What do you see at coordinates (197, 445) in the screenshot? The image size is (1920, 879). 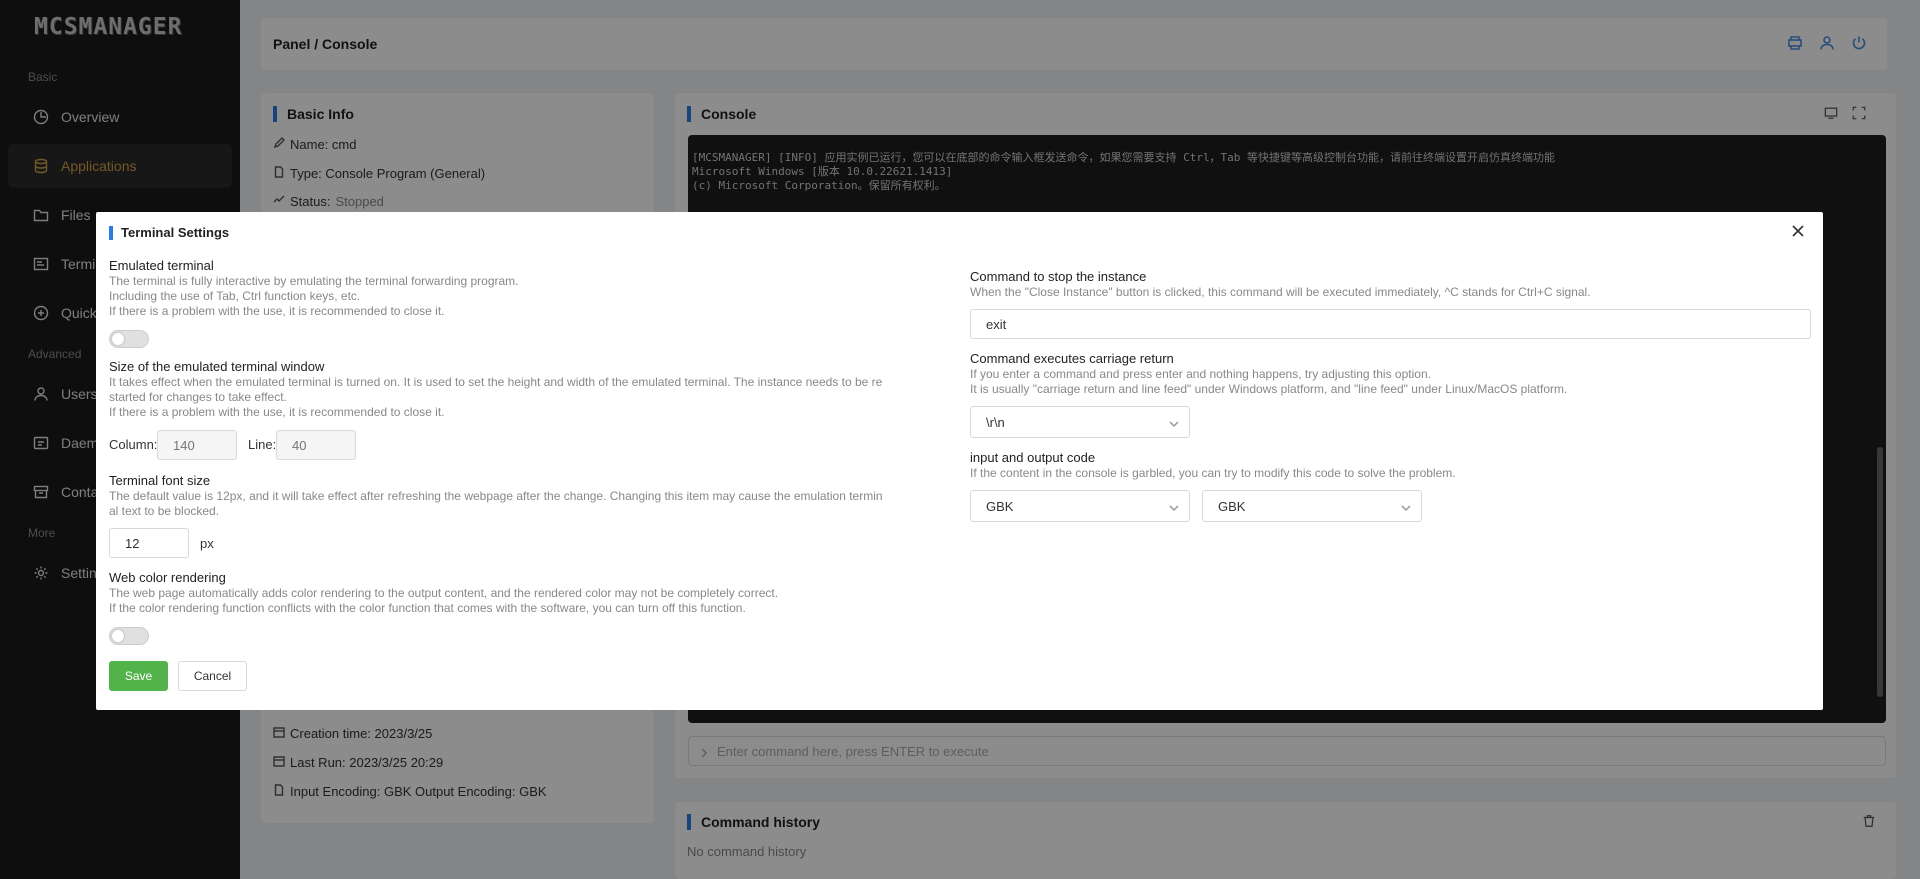 I see `column-input` at bounding box center [197, 445].